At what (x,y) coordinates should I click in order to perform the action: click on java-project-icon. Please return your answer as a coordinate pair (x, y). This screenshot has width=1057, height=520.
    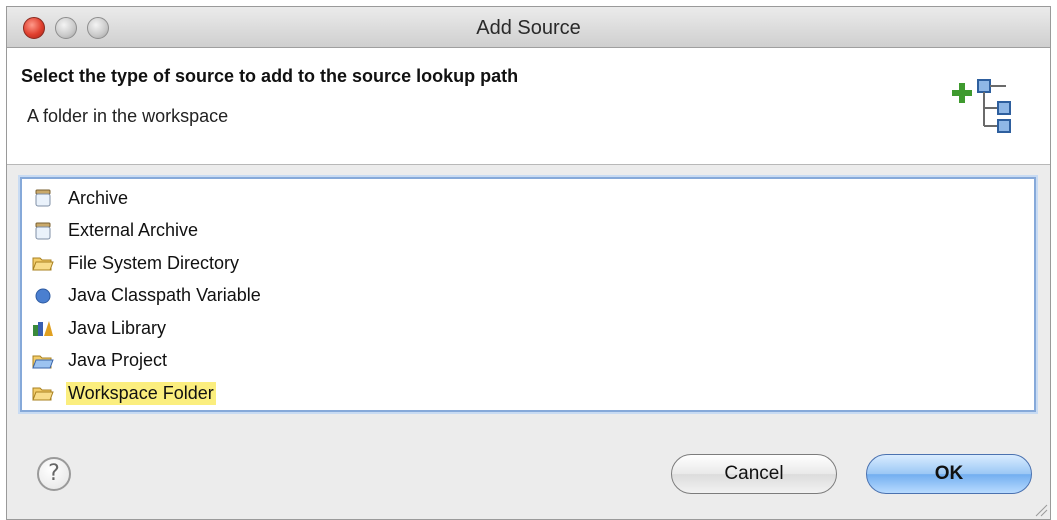
    Looking at the image, I should click on (43, 362).